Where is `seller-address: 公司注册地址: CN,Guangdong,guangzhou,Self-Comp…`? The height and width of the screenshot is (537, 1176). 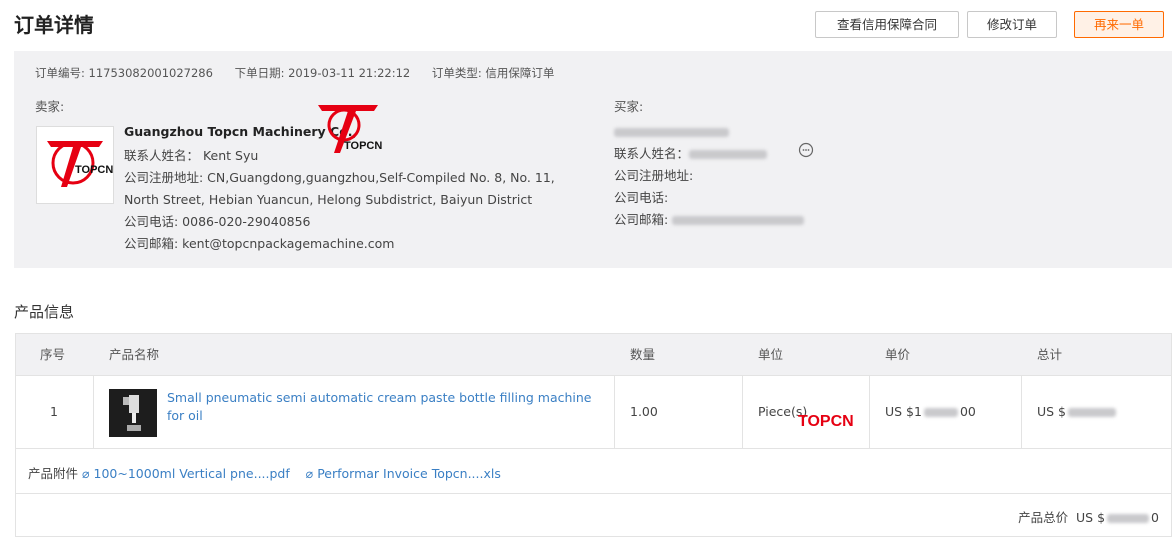 seller-address: 公司注册地址: CN,Guangdong,guangzhou,Self-Comp… is located at coordinates (339, 188).